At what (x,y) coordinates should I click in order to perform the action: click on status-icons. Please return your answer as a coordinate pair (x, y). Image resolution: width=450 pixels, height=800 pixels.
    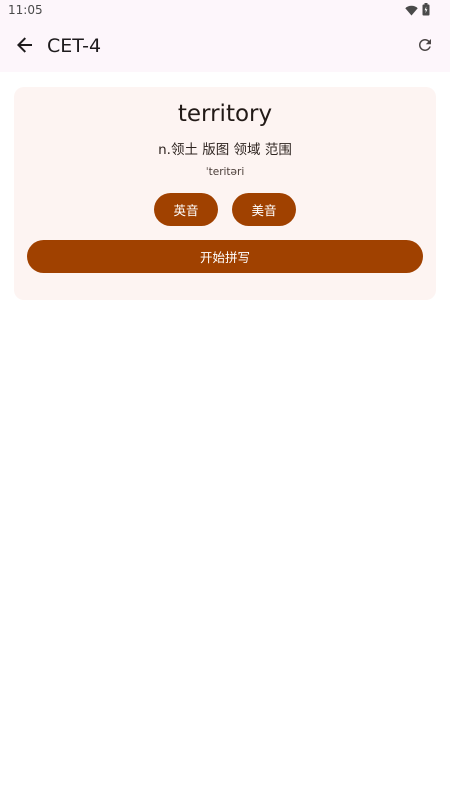
    Looking at the image, I should click on (417, 12).